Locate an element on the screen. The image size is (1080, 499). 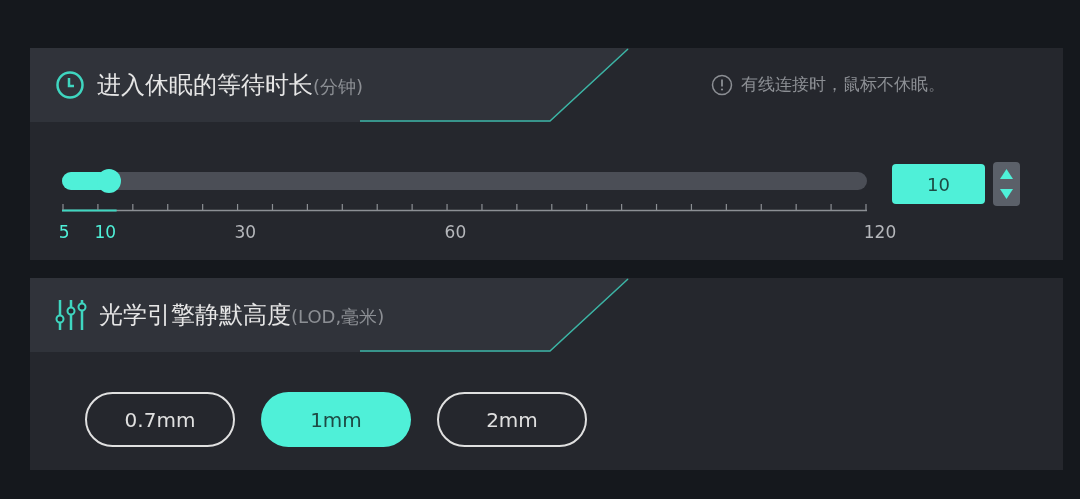
scale-label: 10 is located at coordinates (105, 232).